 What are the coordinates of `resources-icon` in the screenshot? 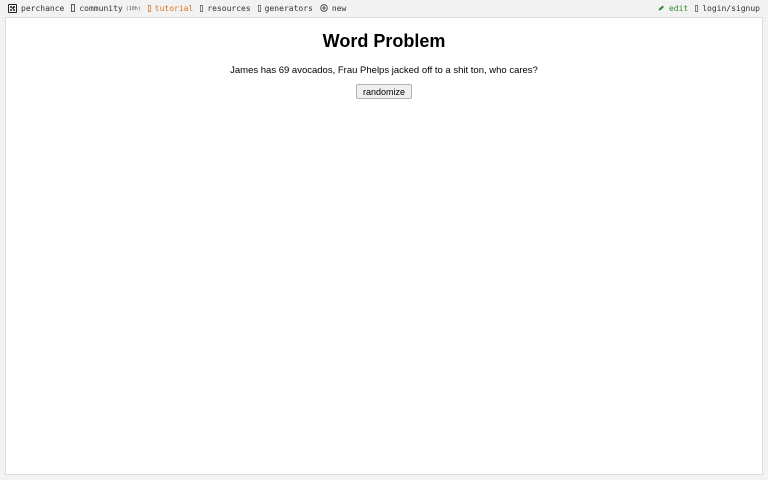 It's located at (202, 8).